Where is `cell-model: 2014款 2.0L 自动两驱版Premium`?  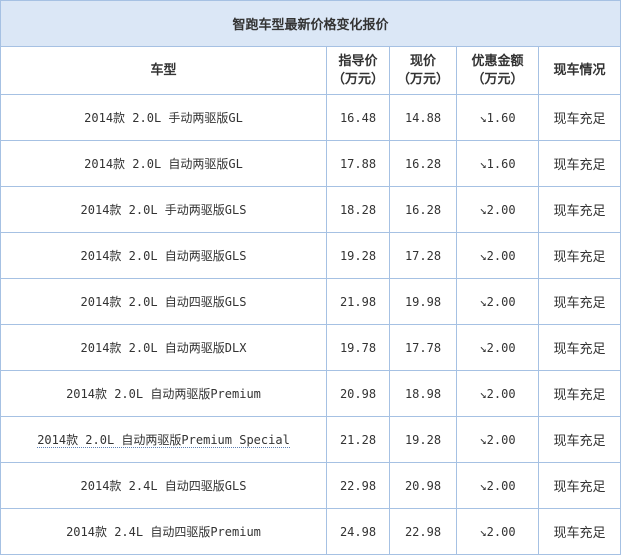 cell-model: 2014款 2.0L 自动两驱版Premium is located at coordinates (163, 393).